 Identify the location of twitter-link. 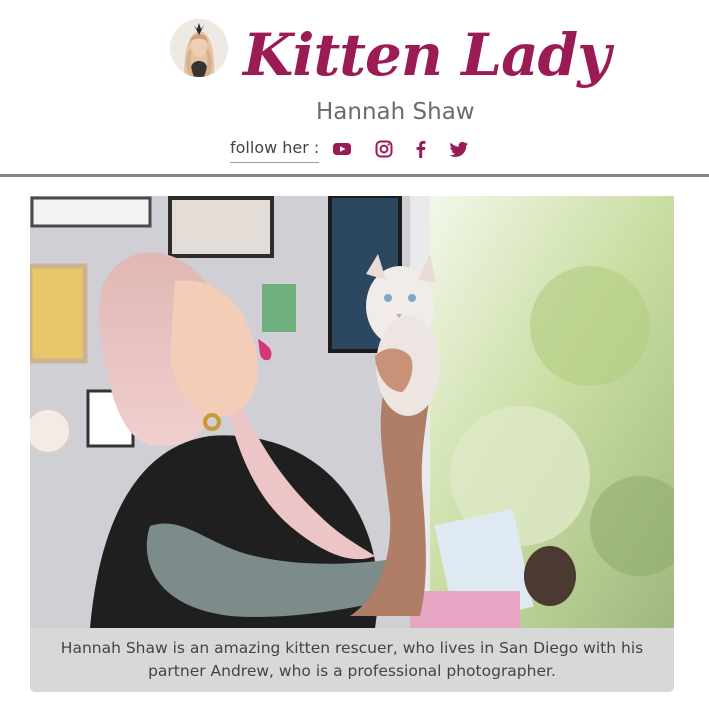
(459, 149).